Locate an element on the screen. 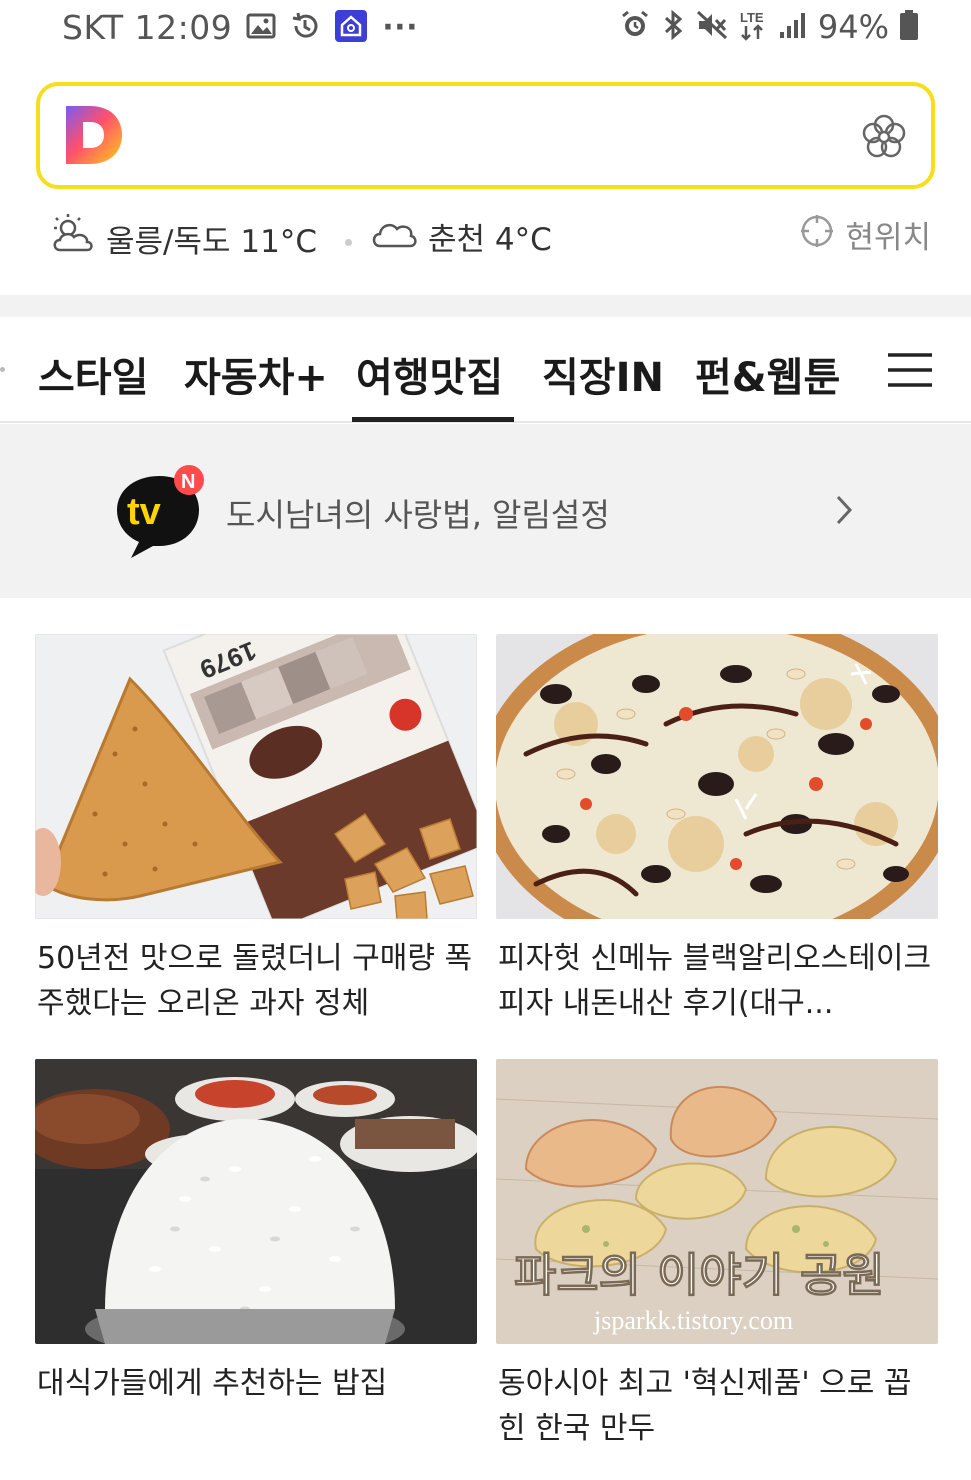  hamburger-menu-icon is located at coordinates (910, 372).